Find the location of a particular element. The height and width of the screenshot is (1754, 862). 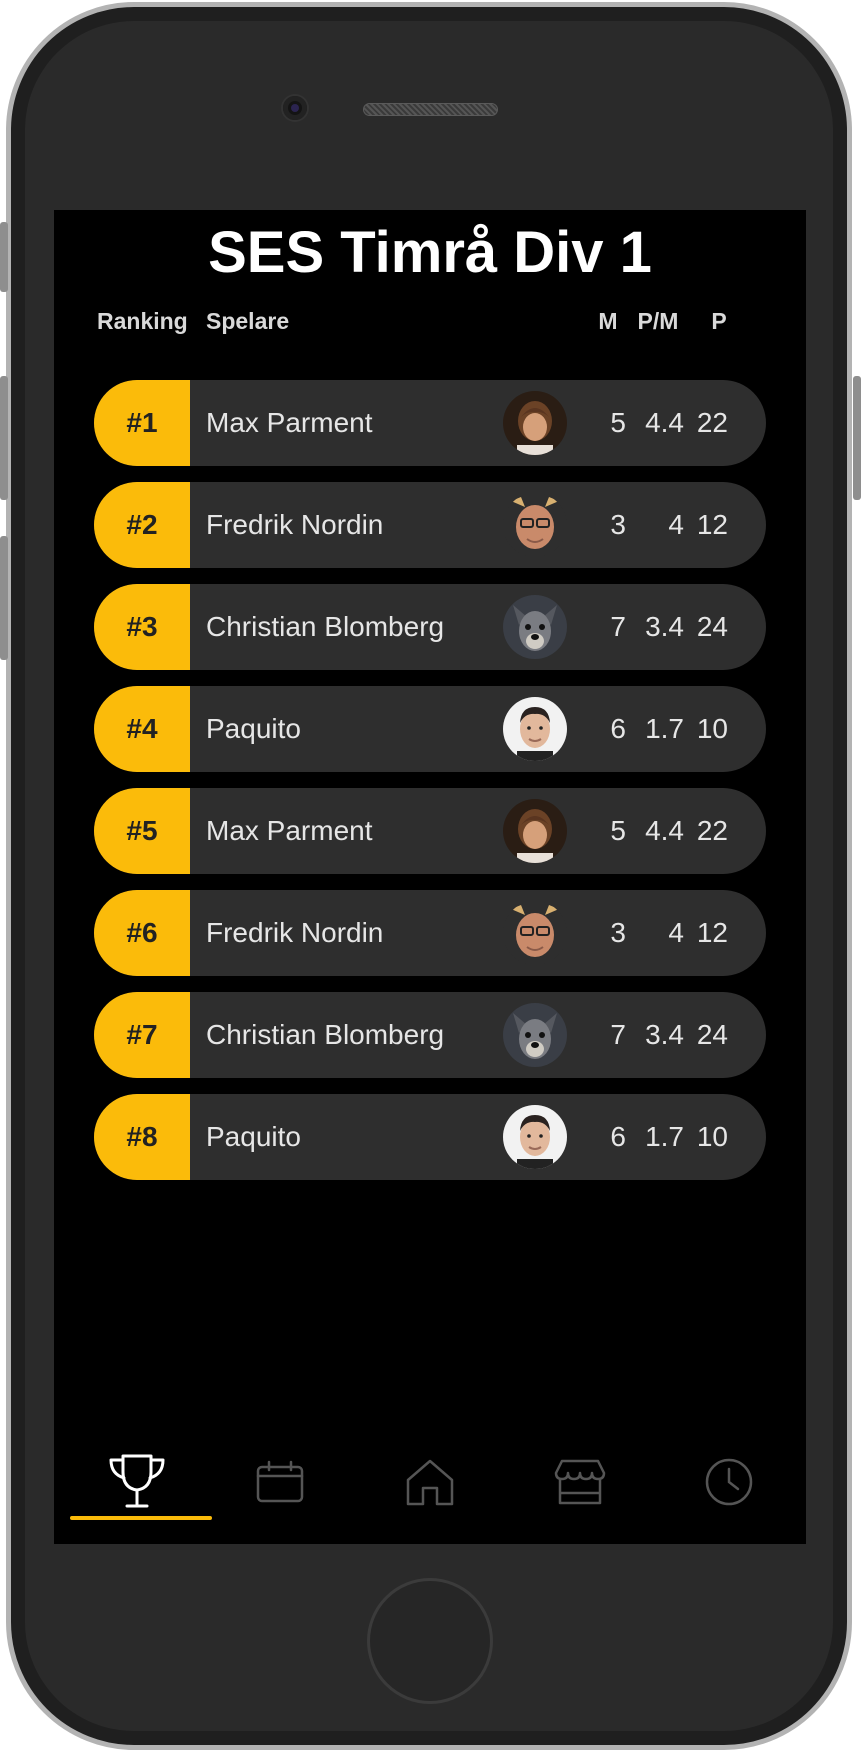

home-button is located at coordinates (430, 1641).